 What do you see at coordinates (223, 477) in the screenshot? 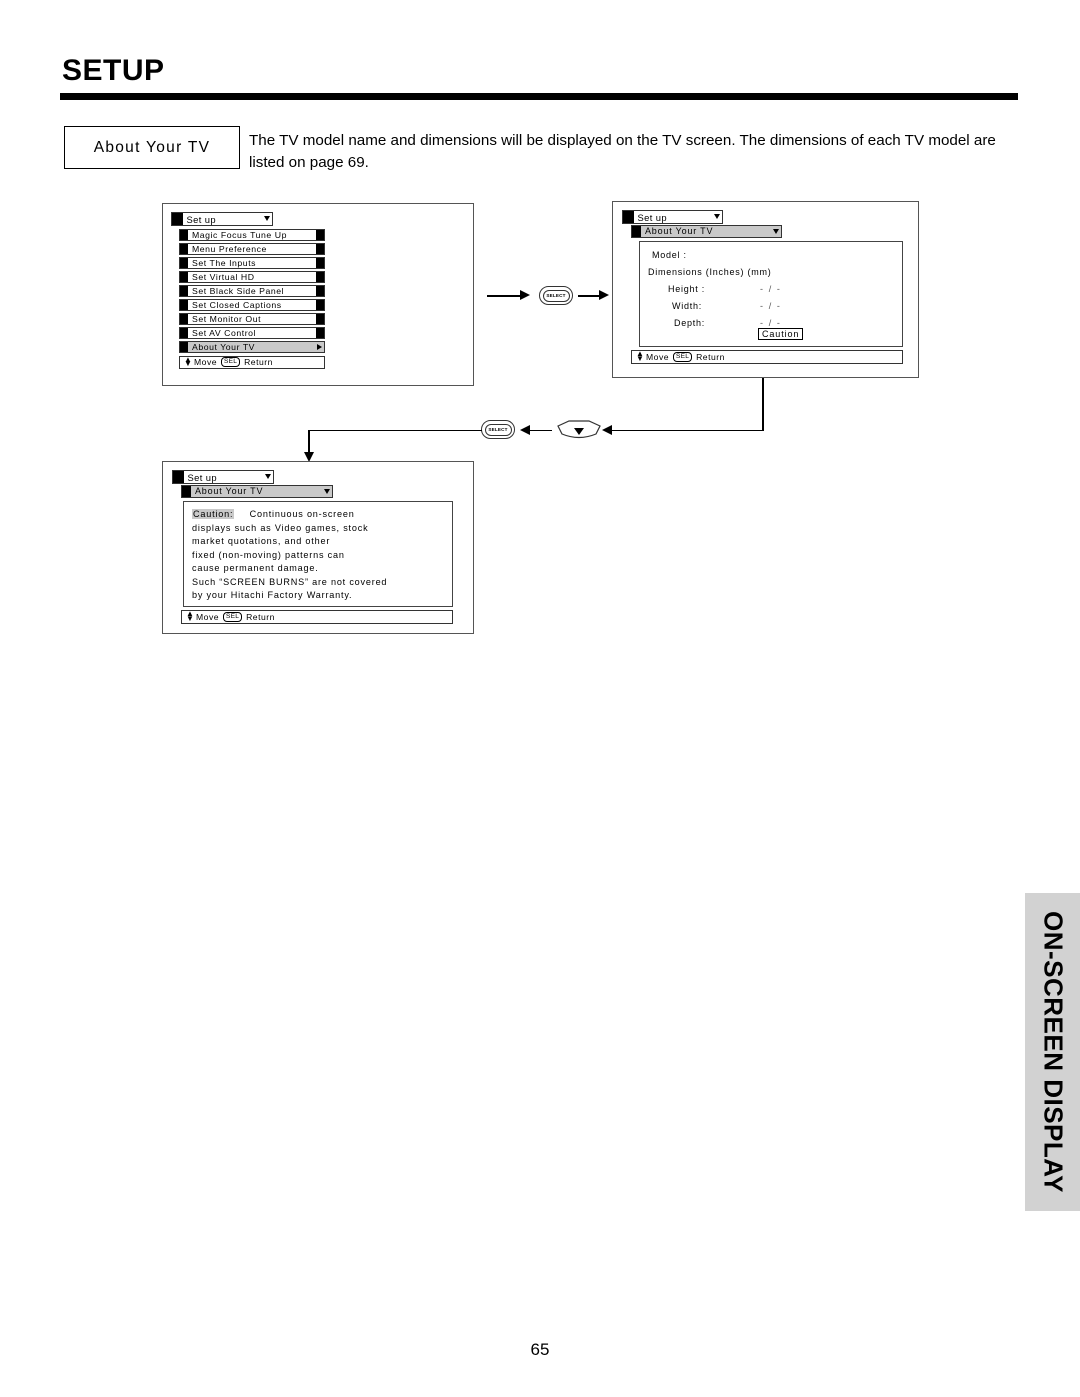
I see `screen3-title-bar: Set up` at bounding box center [223, 477].